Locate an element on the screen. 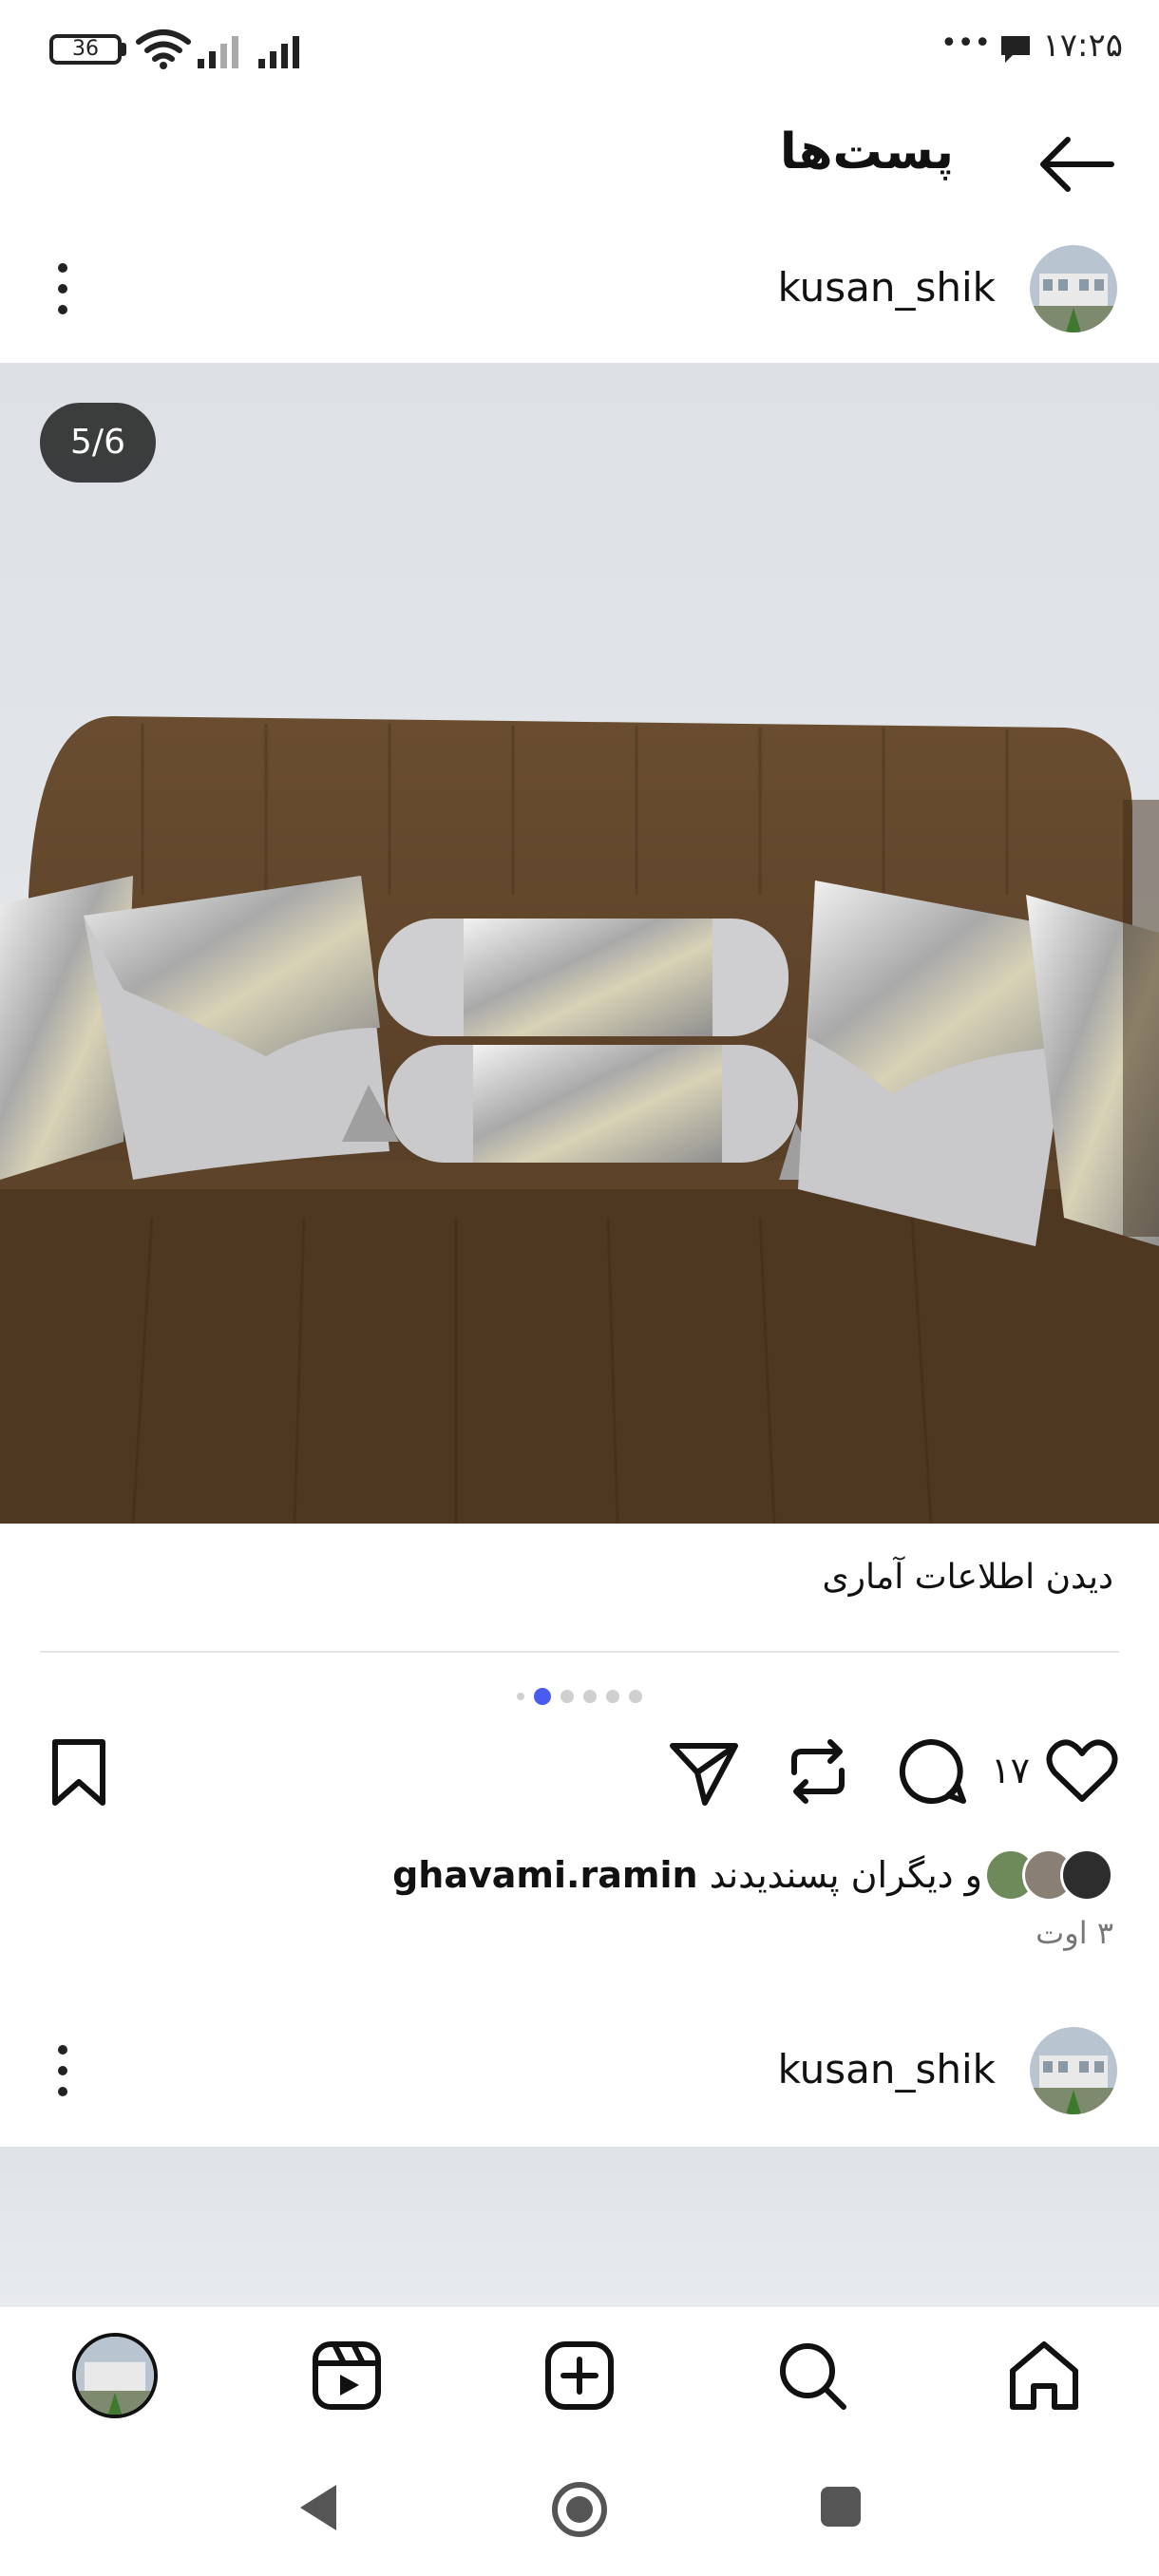  wifi-icon is located at coordinates (163, 49).